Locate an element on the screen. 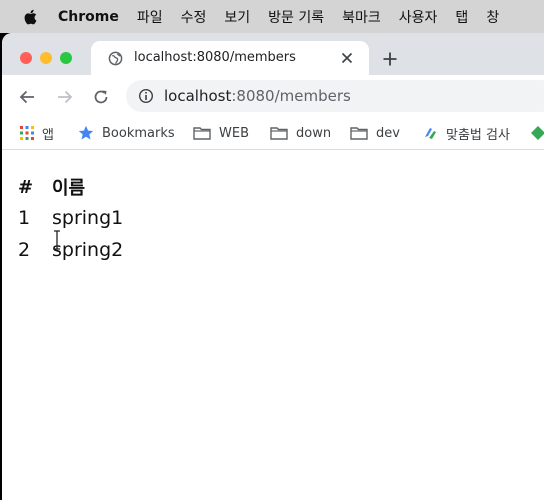 The height and width of the screenshot is (500, 544). back-arrow-icon is located at coordinates (27, 97).